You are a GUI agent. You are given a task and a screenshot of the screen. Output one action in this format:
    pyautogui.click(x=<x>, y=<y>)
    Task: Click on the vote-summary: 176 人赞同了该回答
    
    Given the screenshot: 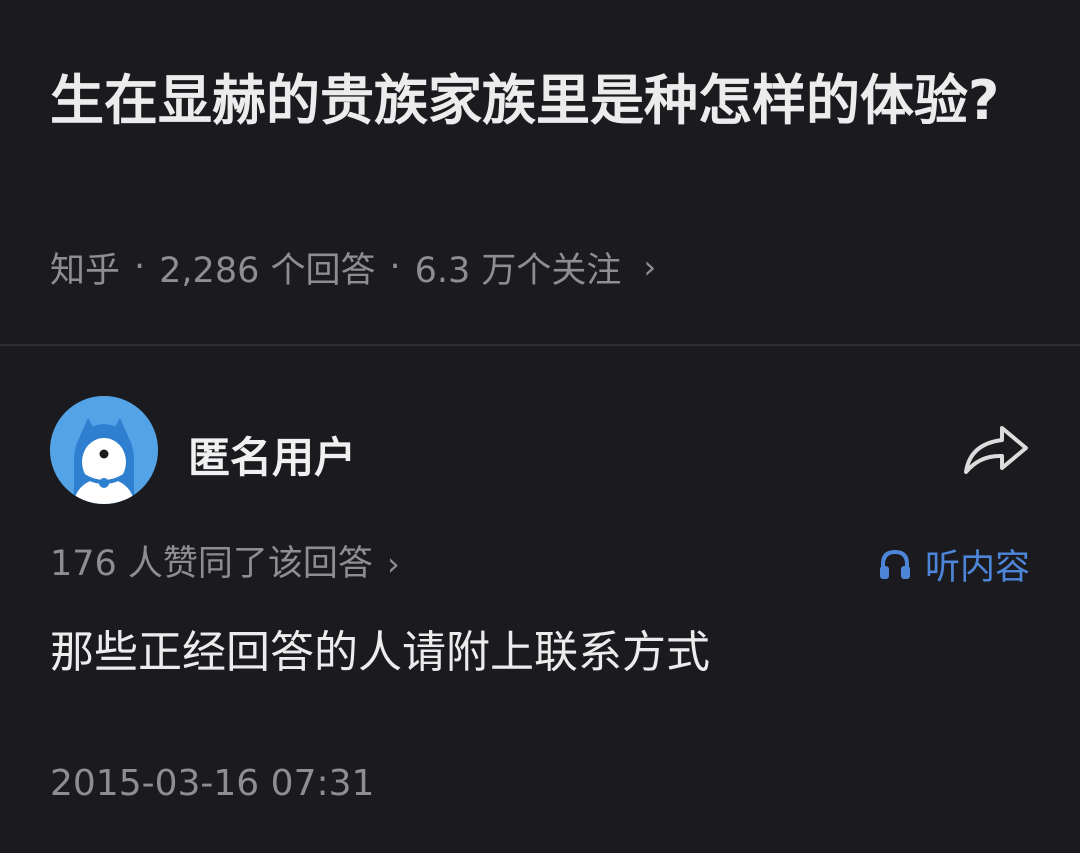 What is the action you would take?
    pyautogui.click(x=211, y=564)
    